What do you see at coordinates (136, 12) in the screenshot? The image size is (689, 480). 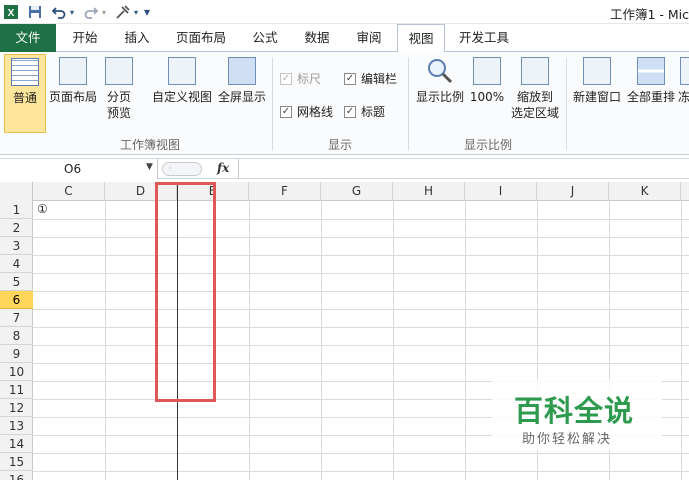 I see `tools-dropdown-icon: ▾` at bounding box center [136, 12].